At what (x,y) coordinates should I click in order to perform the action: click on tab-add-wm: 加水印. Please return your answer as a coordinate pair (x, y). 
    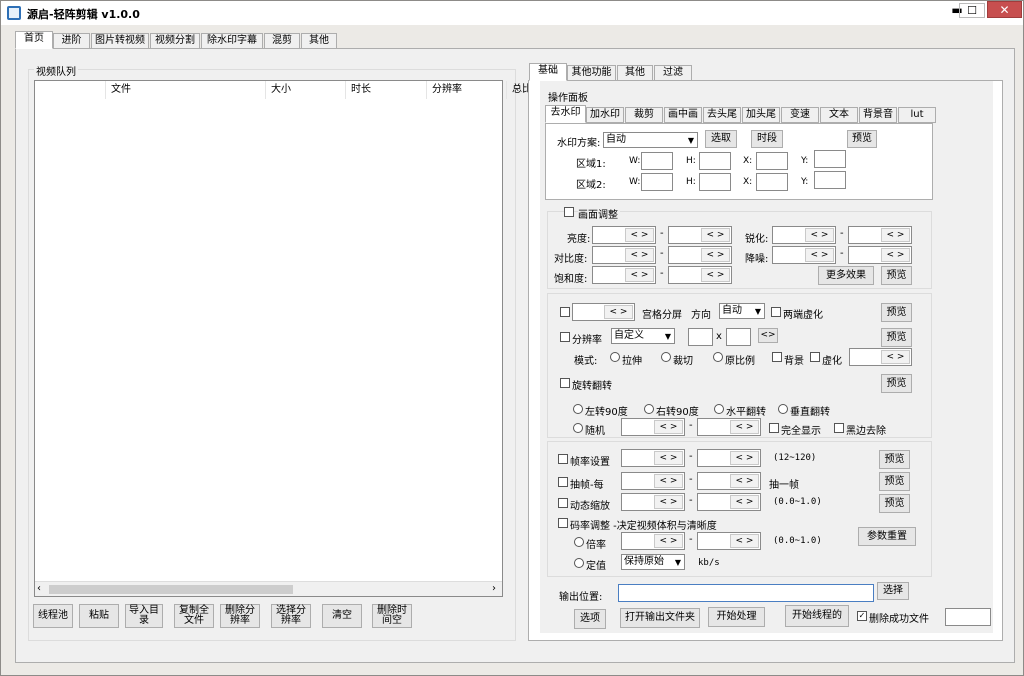
    Looking at the image, I should click on (605, 115).